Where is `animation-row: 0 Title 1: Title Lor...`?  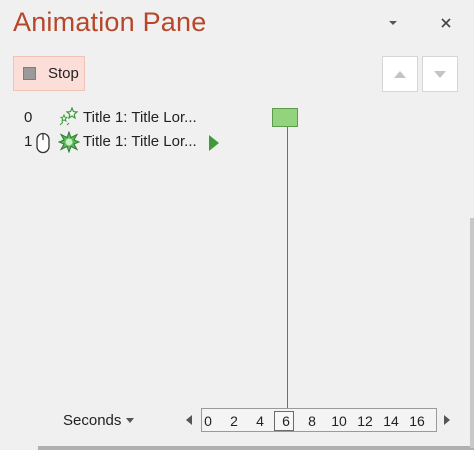
animation-row: 0 Title 1: Title Lor... is located at coordinates (237, 118).